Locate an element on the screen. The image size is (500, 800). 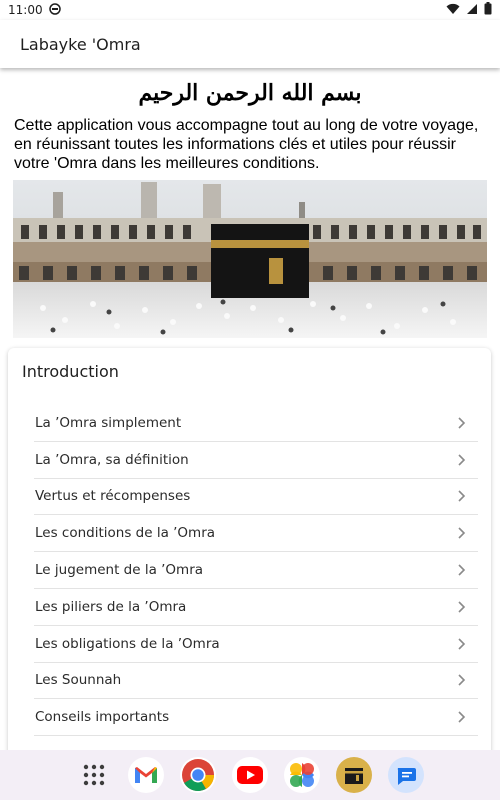
gmail-icon is located at coordinates (146, 775).